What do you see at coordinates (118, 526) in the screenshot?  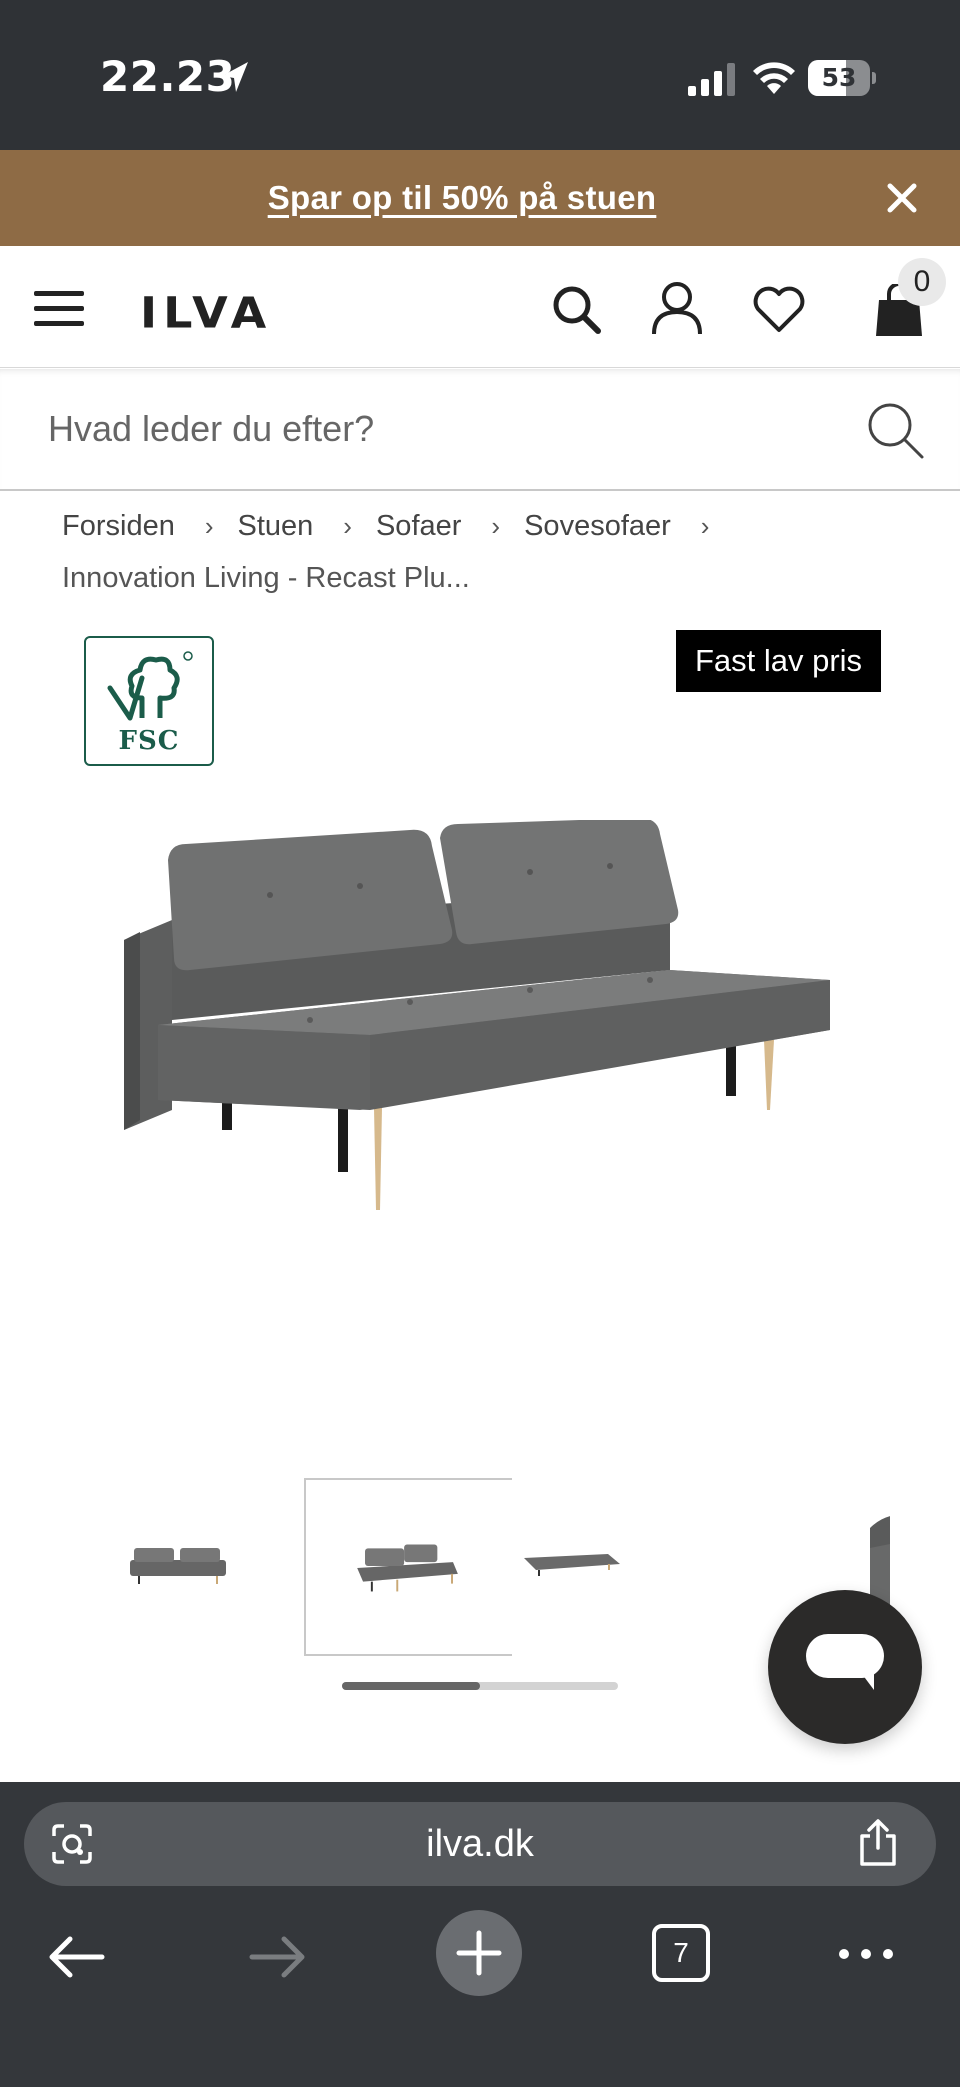 I see `breadcrumb-item-forsiden: Forsiden` at bounding box center [118, 526].